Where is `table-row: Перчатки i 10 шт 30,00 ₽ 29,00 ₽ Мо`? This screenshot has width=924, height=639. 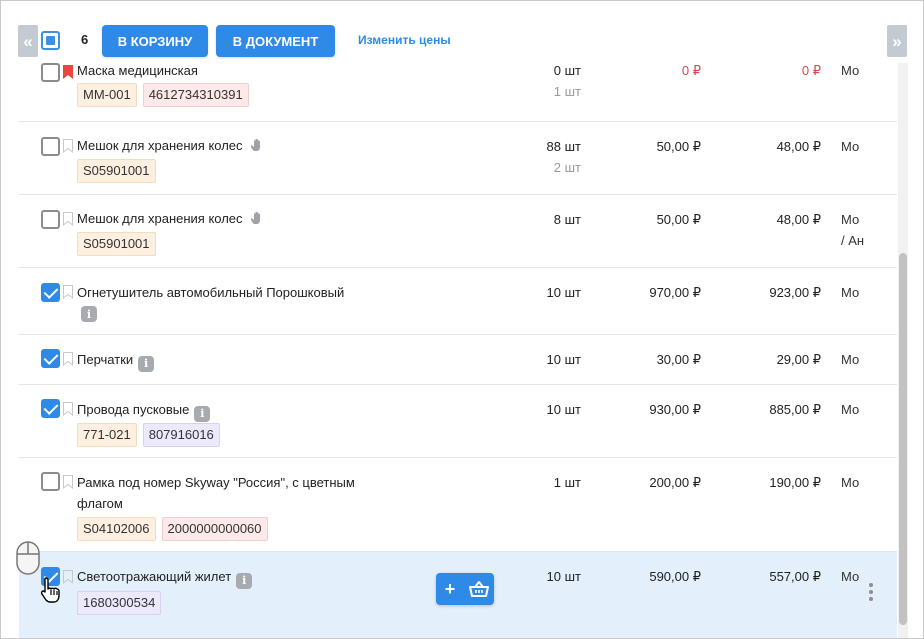
table-row: Перчатки i 10 шт 30,00 ₽ 29,00 ₽ Мо is located at coordinates (458, 360).